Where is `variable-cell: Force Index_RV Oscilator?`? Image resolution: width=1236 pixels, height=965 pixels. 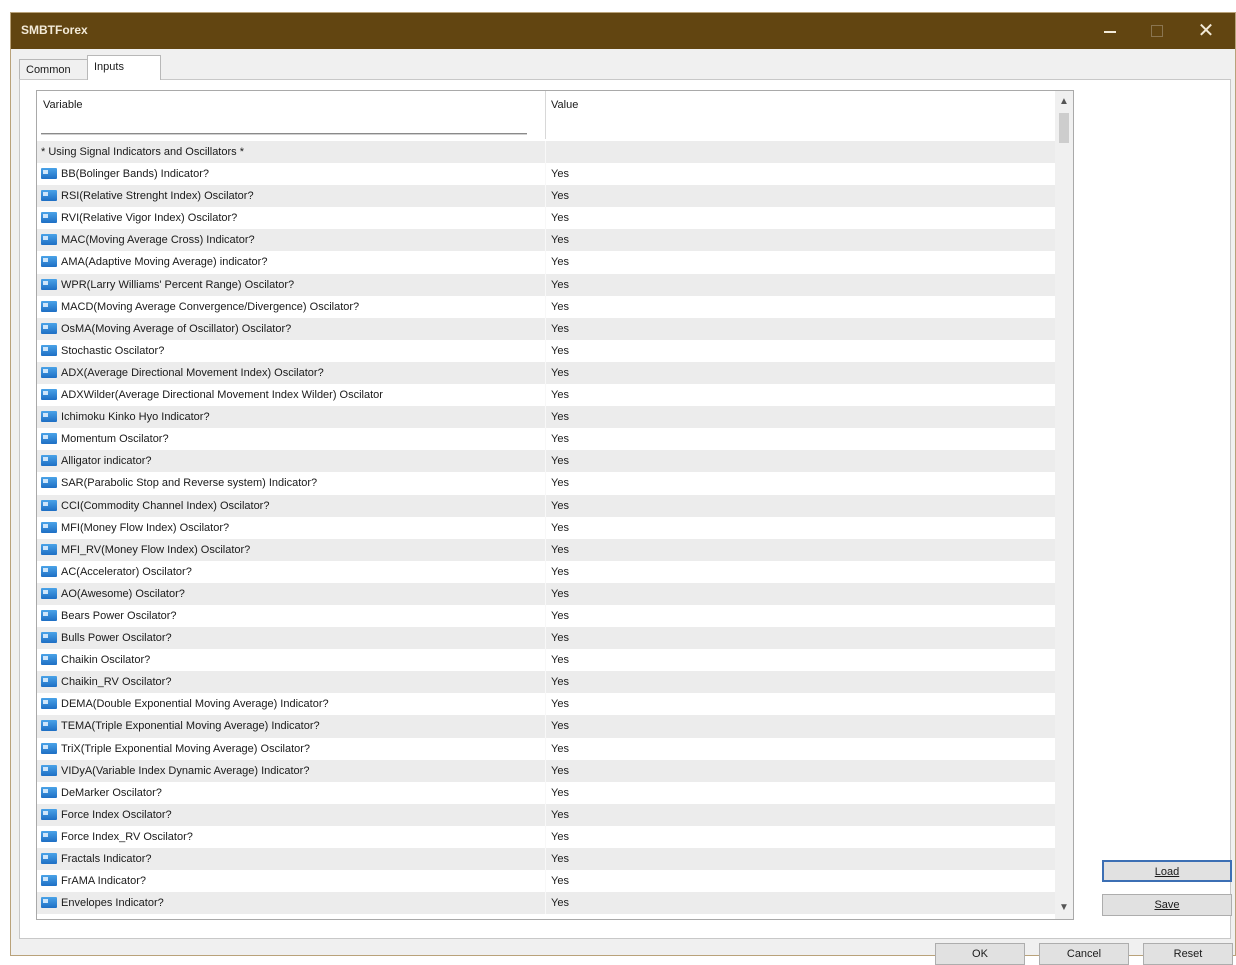 variable-cell: Force Index_RV Oscilator? is located at coordinates (127, 837).